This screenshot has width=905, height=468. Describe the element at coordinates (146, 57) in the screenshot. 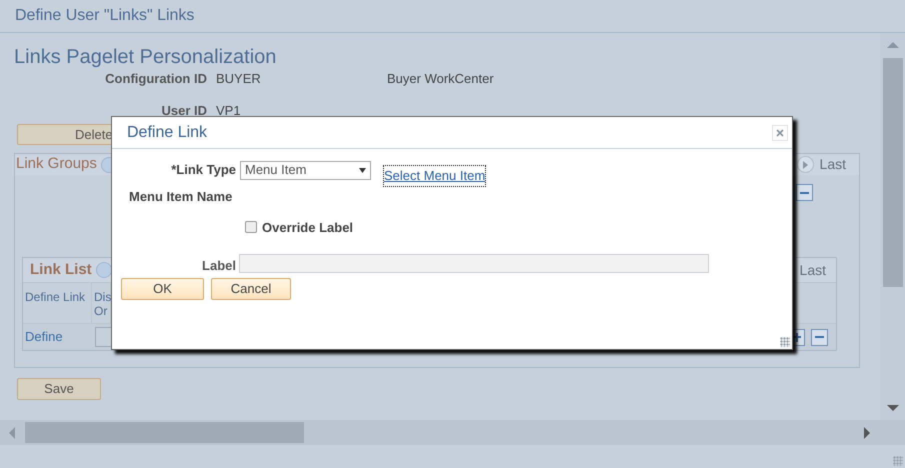

I see `page-heading: Links Pagelet Personalization` at that location.